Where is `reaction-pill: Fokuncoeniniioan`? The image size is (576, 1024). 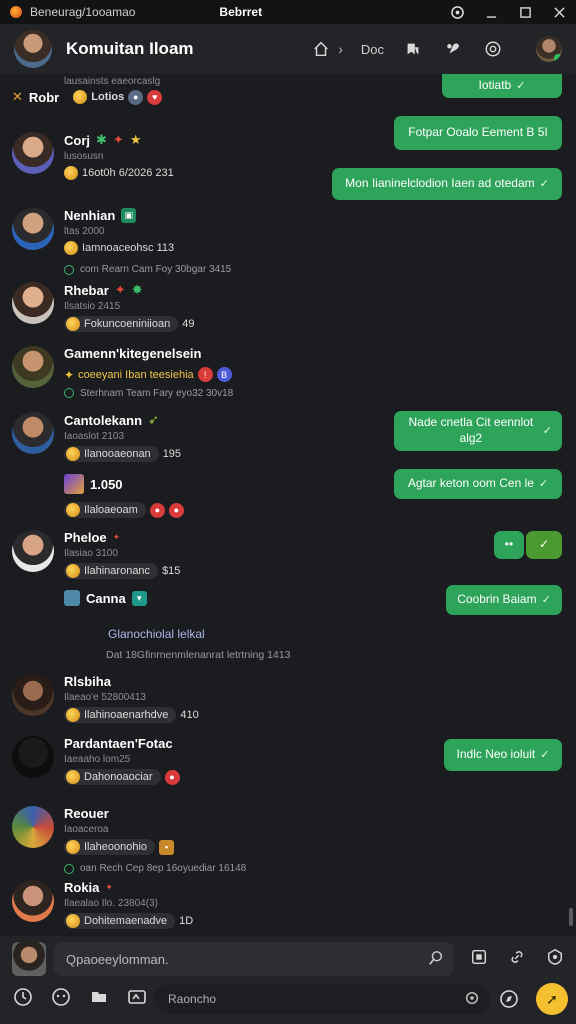 reaction-pill: Fokuncoeniniioan is located at coordinates (121, 324).